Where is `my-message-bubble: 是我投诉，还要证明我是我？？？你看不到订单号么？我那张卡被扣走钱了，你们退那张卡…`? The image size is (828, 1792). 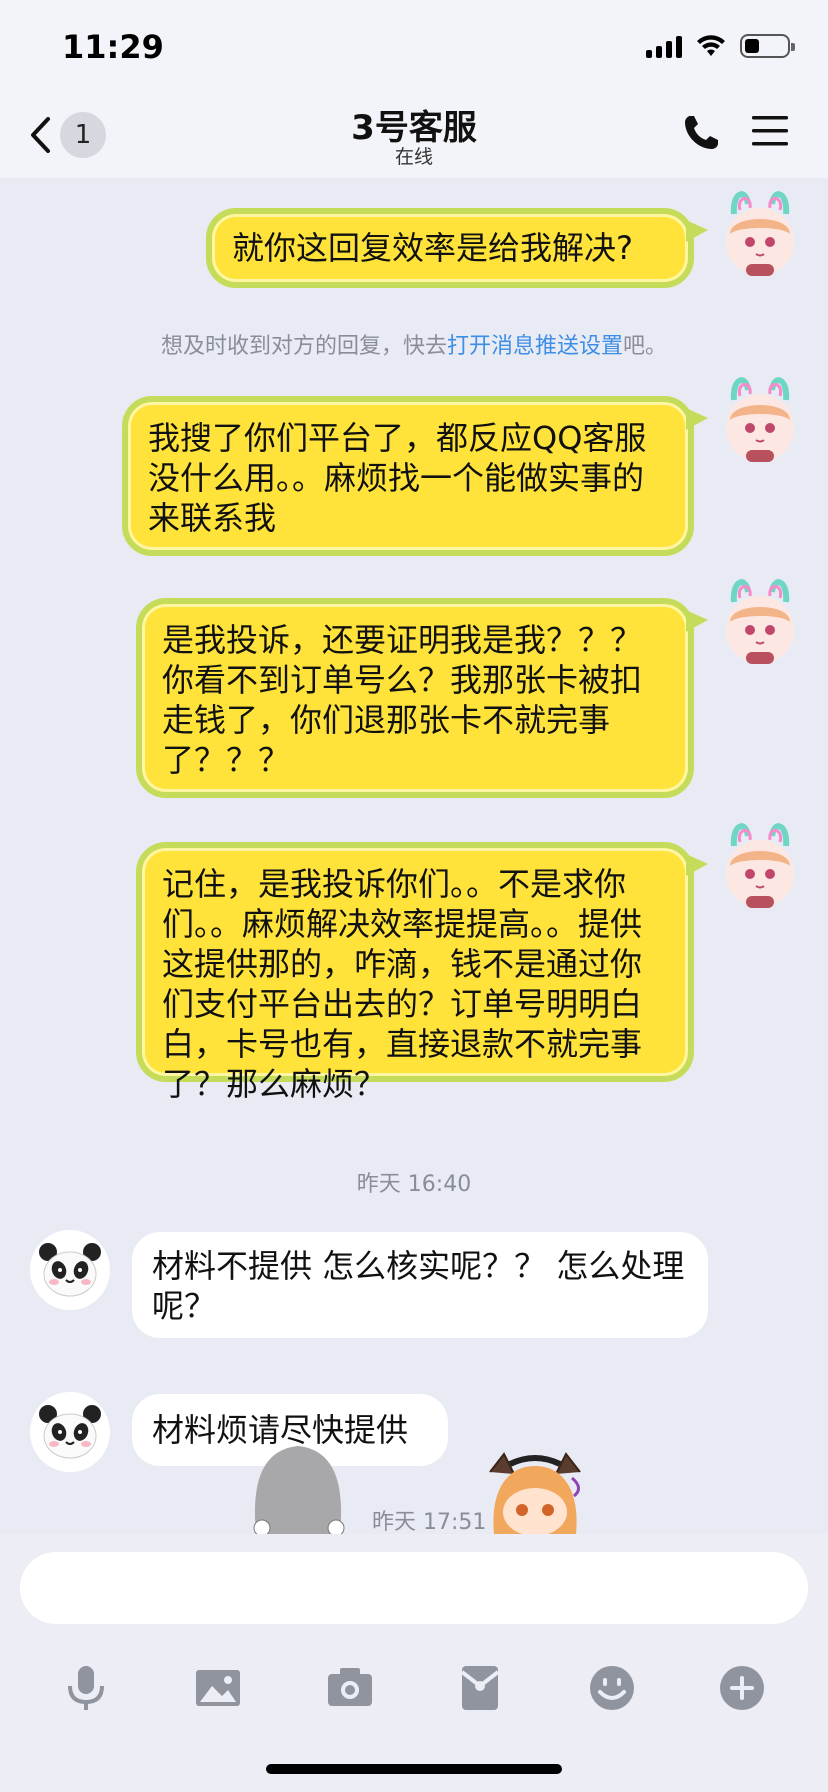 my-message-bubble: 是我投诉，还要证明我是我？？？你看不到订单号么？我那张卡被扣走钱了，你们退那张卡… is located at coordinates (422, 698).